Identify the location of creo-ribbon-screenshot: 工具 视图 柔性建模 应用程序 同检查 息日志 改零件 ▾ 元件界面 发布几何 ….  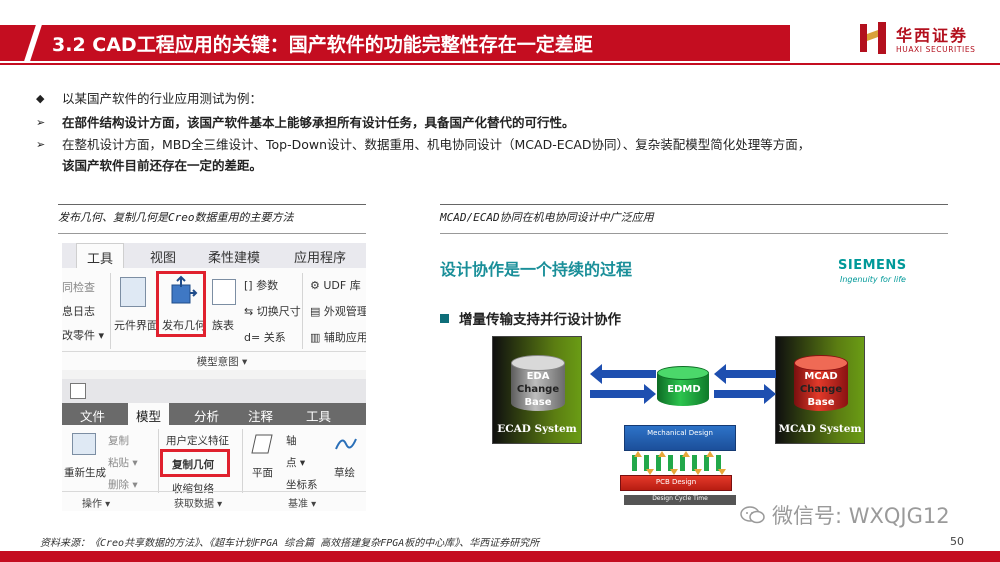
(214, 377).